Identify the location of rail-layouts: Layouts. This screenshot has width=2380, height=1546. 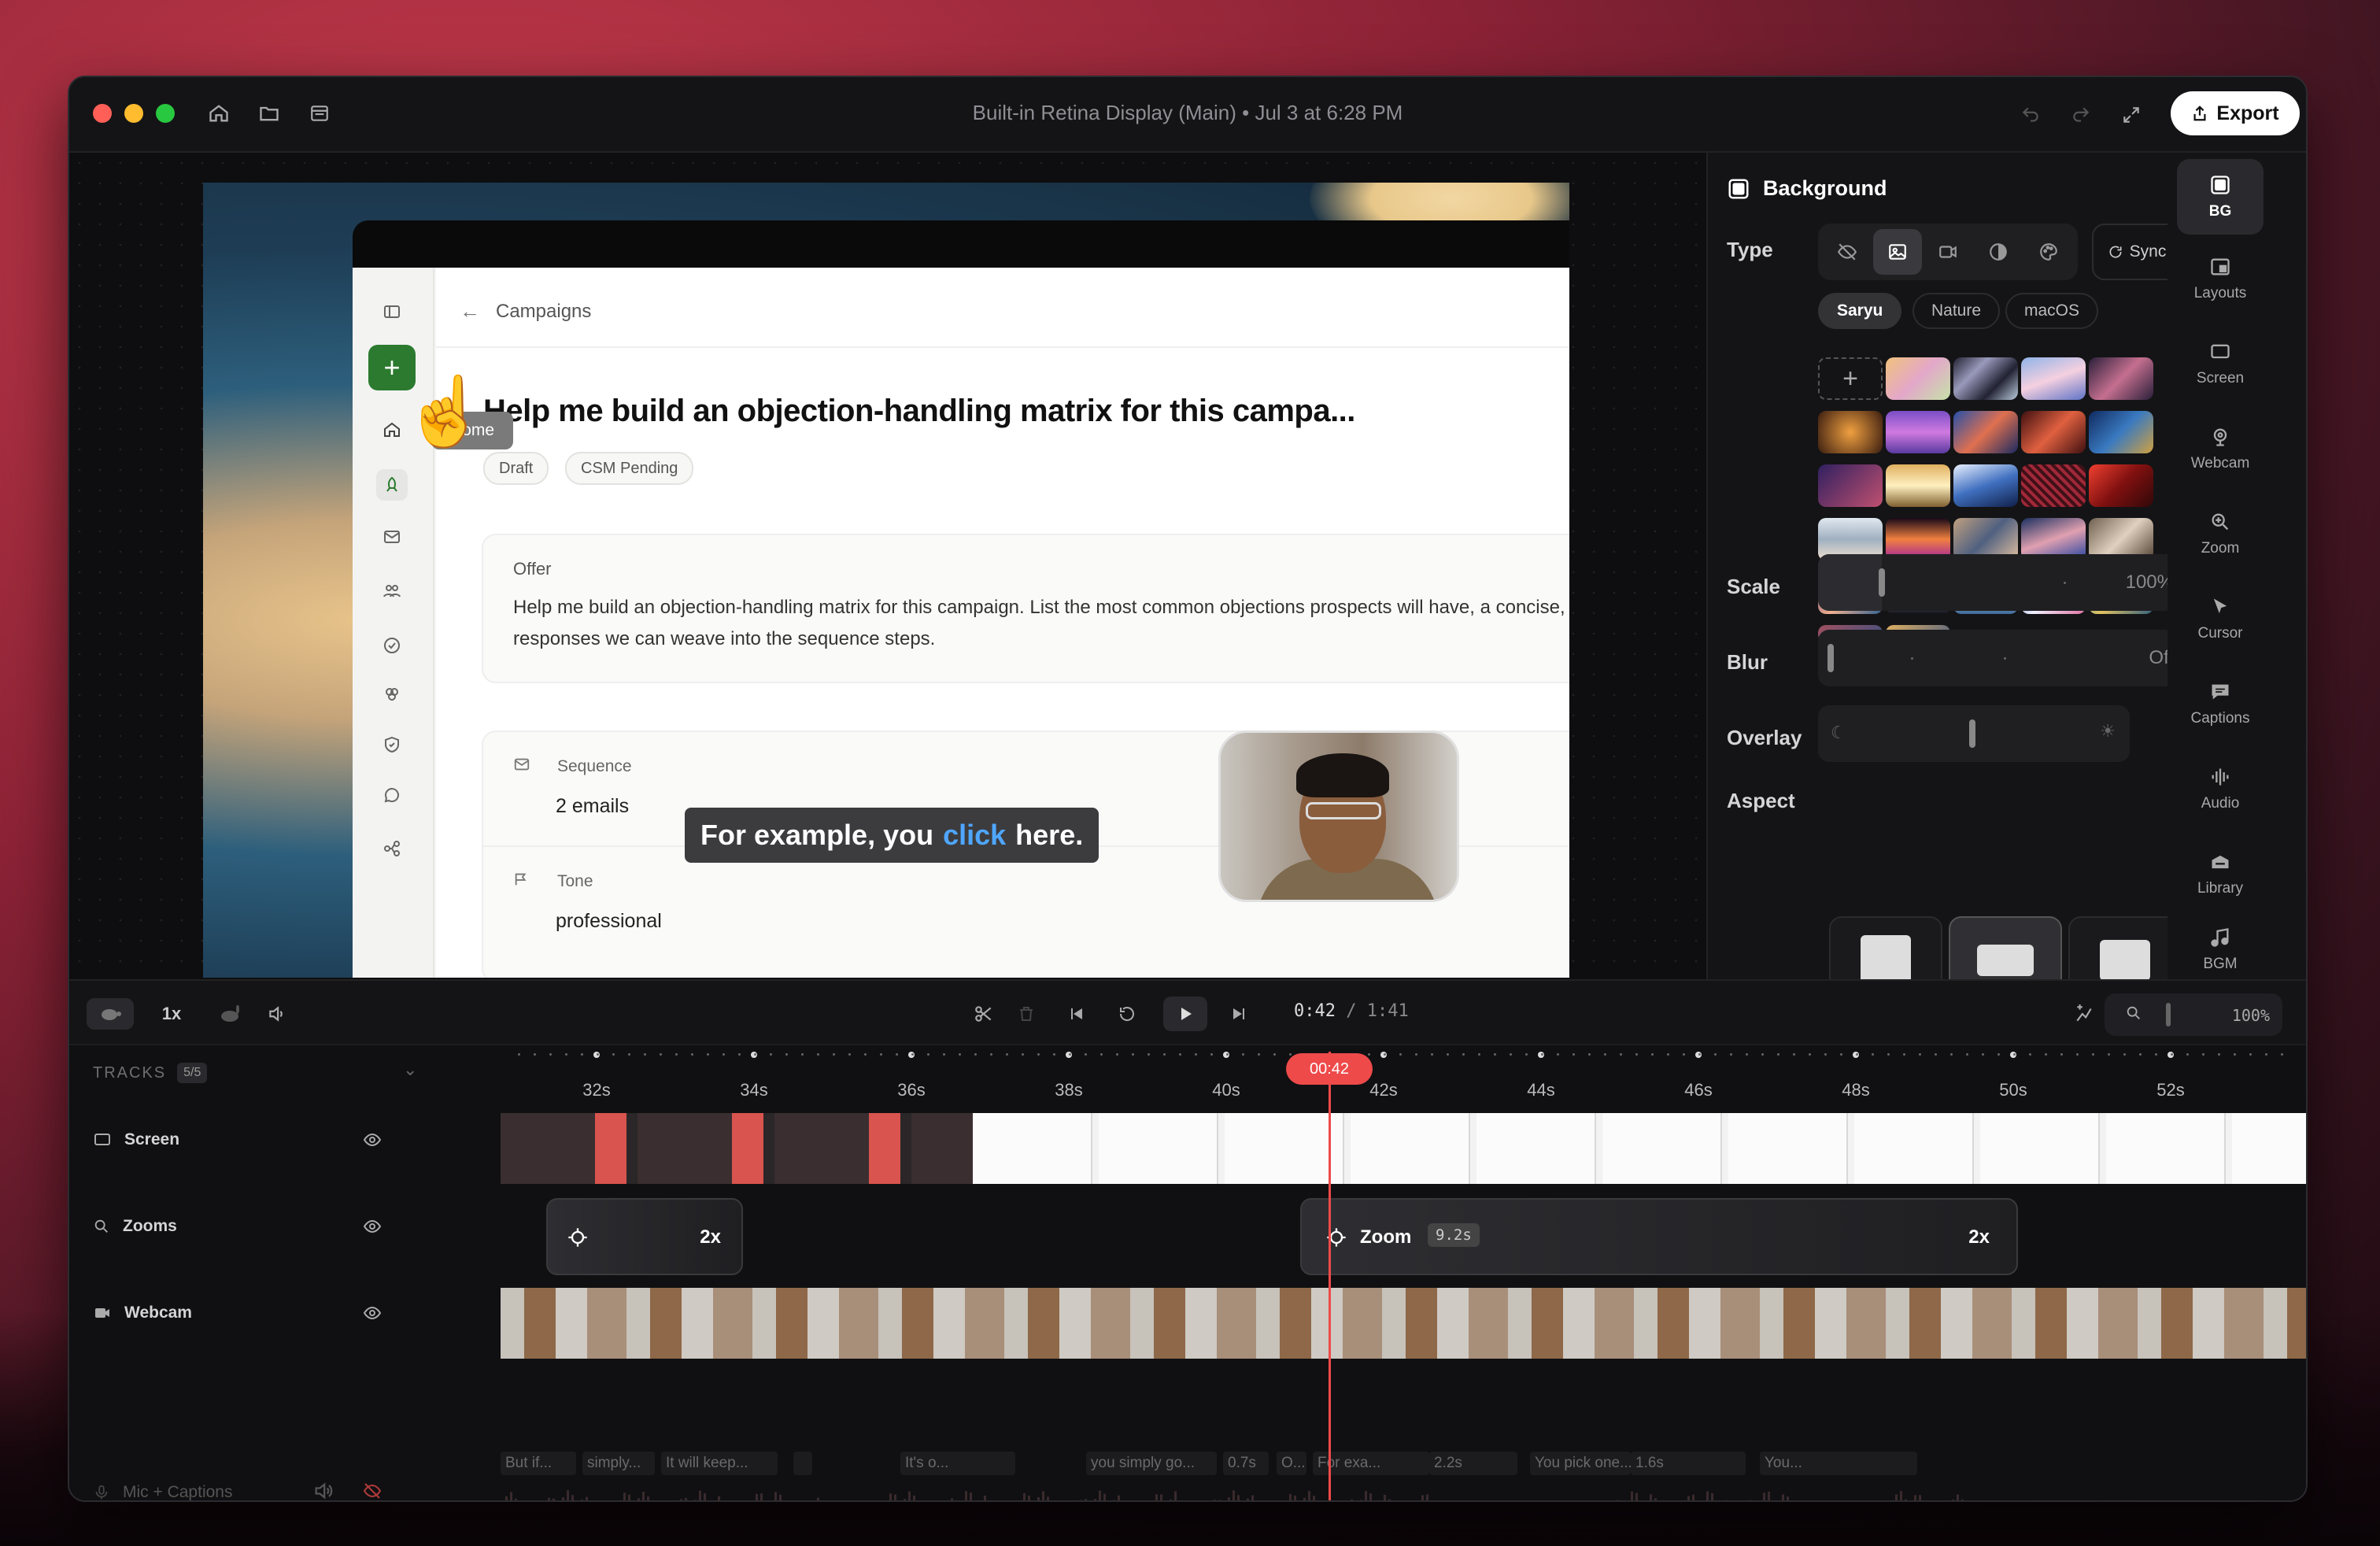
(2220, 278).